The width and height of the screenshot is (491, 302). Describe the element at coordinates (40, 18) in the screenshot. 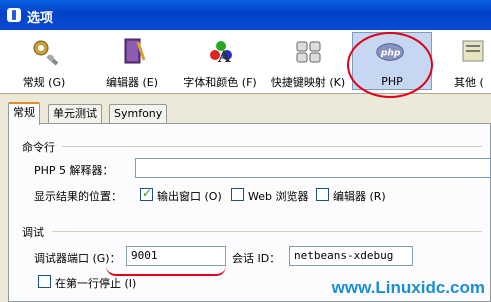

I see `window-title: 选项` at that location.